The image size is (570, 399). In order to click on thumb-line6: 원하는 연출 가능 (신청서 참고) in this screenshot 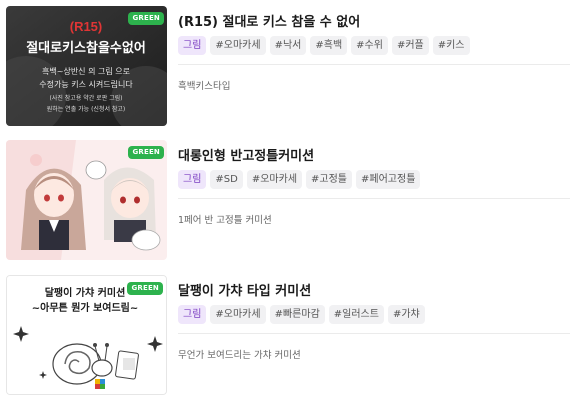, I will do `click(86, 109)`.